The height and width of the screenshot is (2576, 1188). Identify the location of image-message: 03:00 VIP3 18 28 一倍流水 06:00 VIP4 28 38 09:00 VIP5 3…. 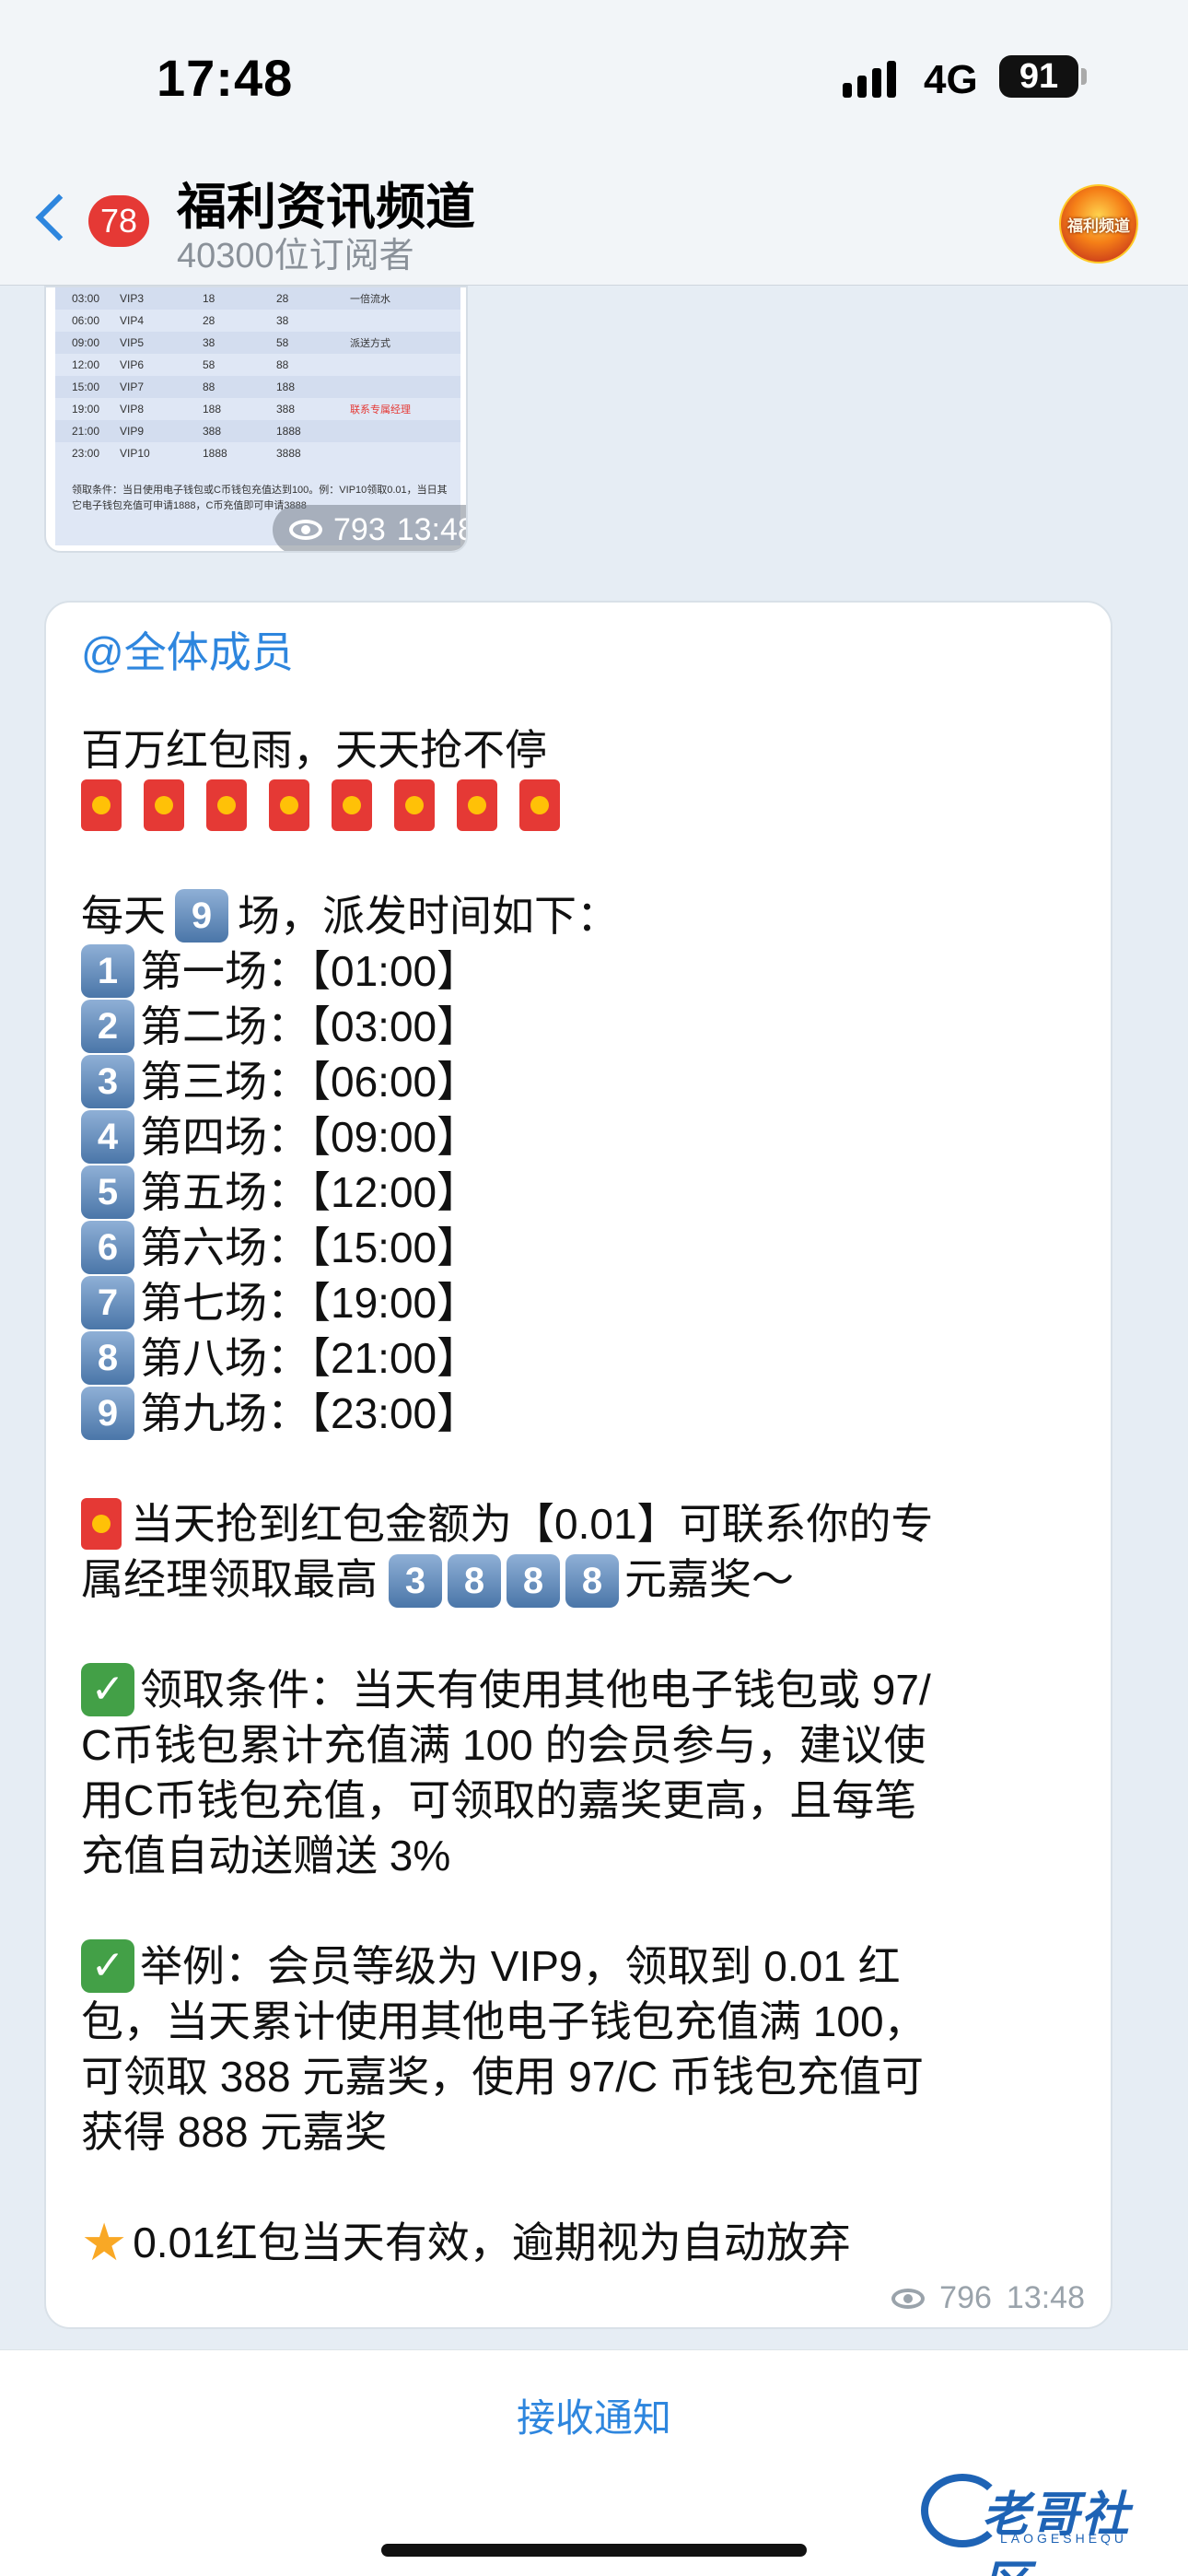
(256, 419).